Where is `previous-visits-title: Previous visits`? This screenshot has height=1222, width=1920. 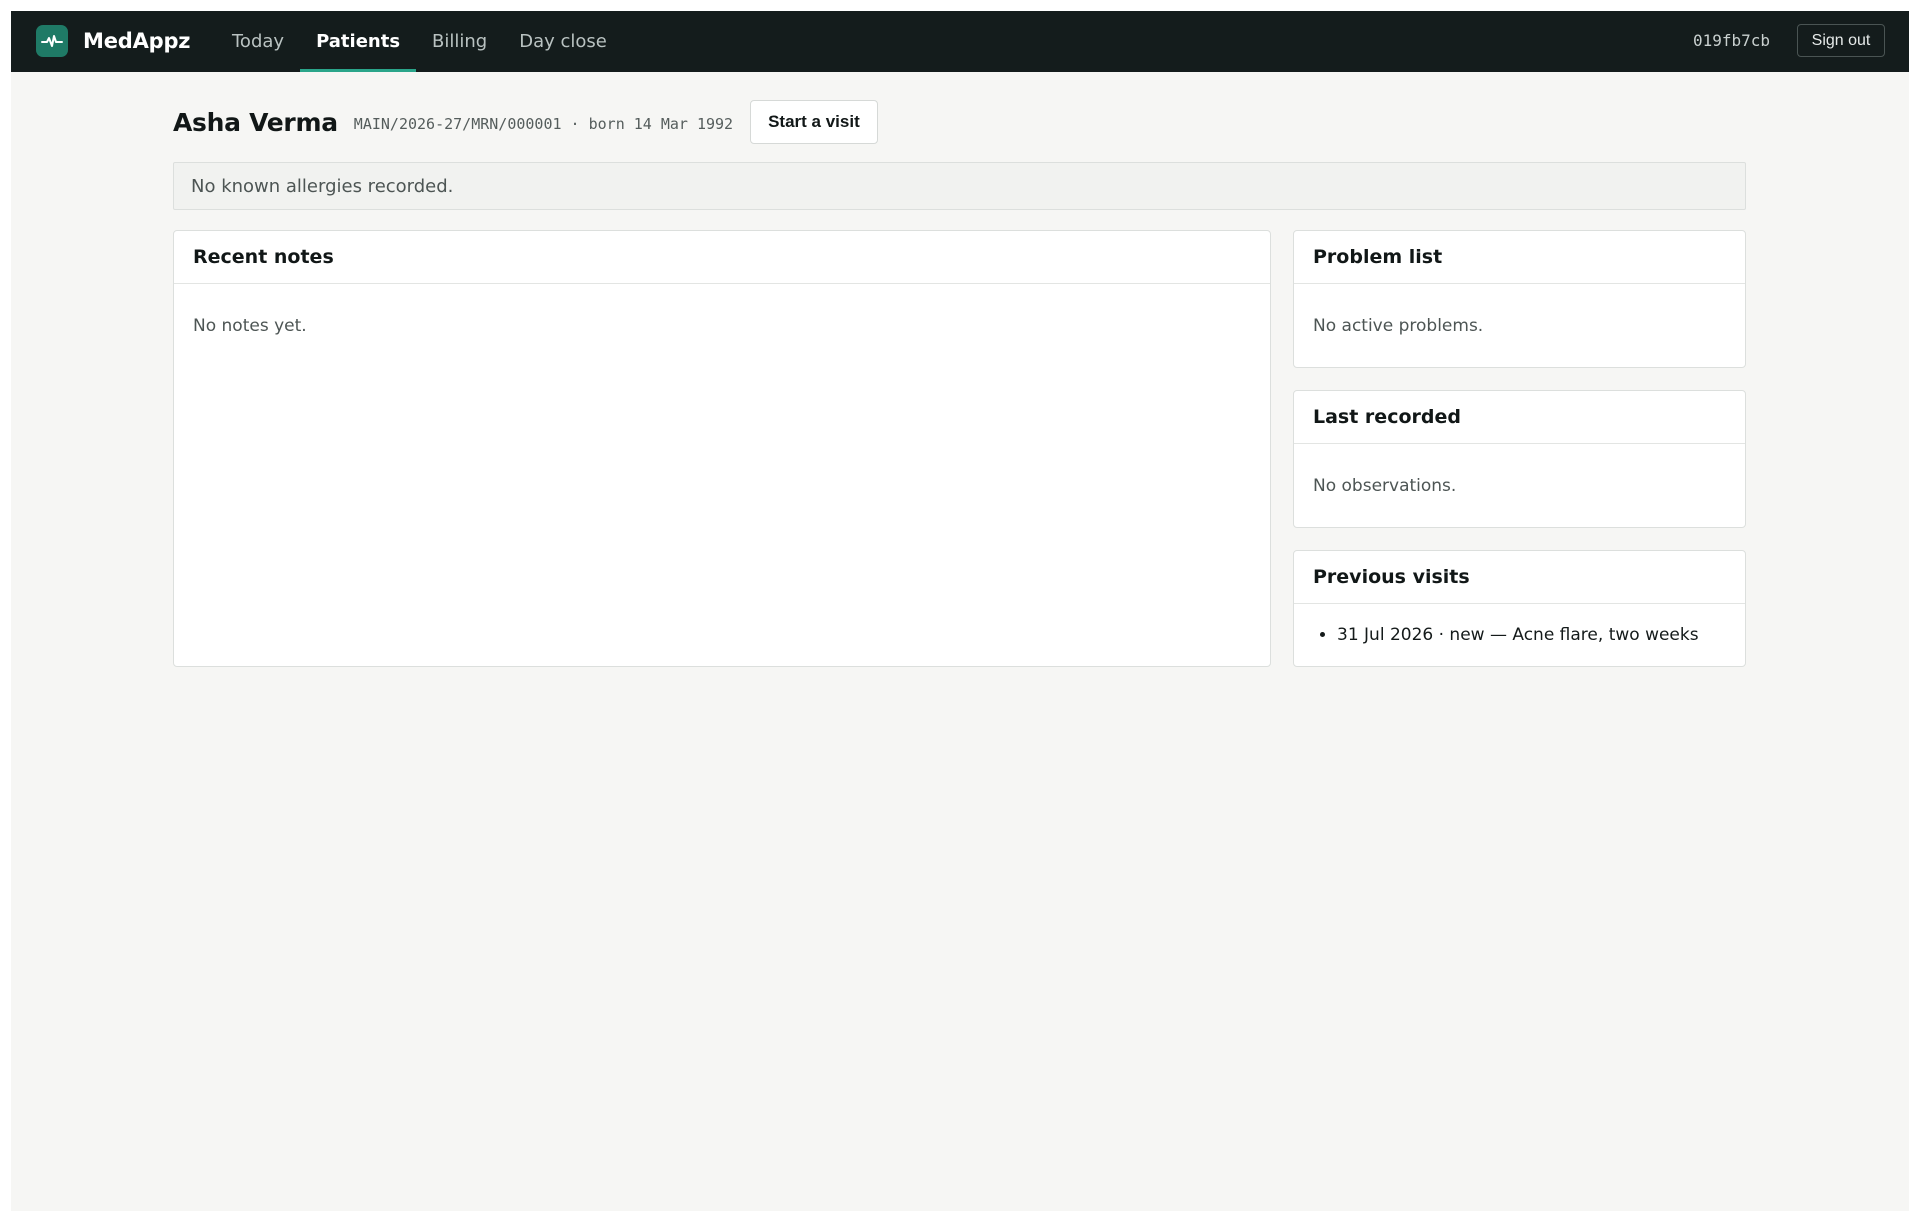 previous-visits-title: Previous visits is located at coordinates (1519, 577).